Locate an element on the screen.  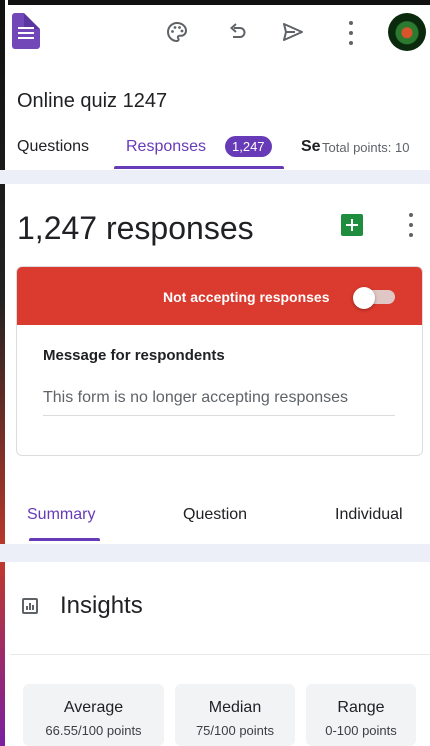
stat-average: Average 66.55/100 points is located at coordinates (93, 715).